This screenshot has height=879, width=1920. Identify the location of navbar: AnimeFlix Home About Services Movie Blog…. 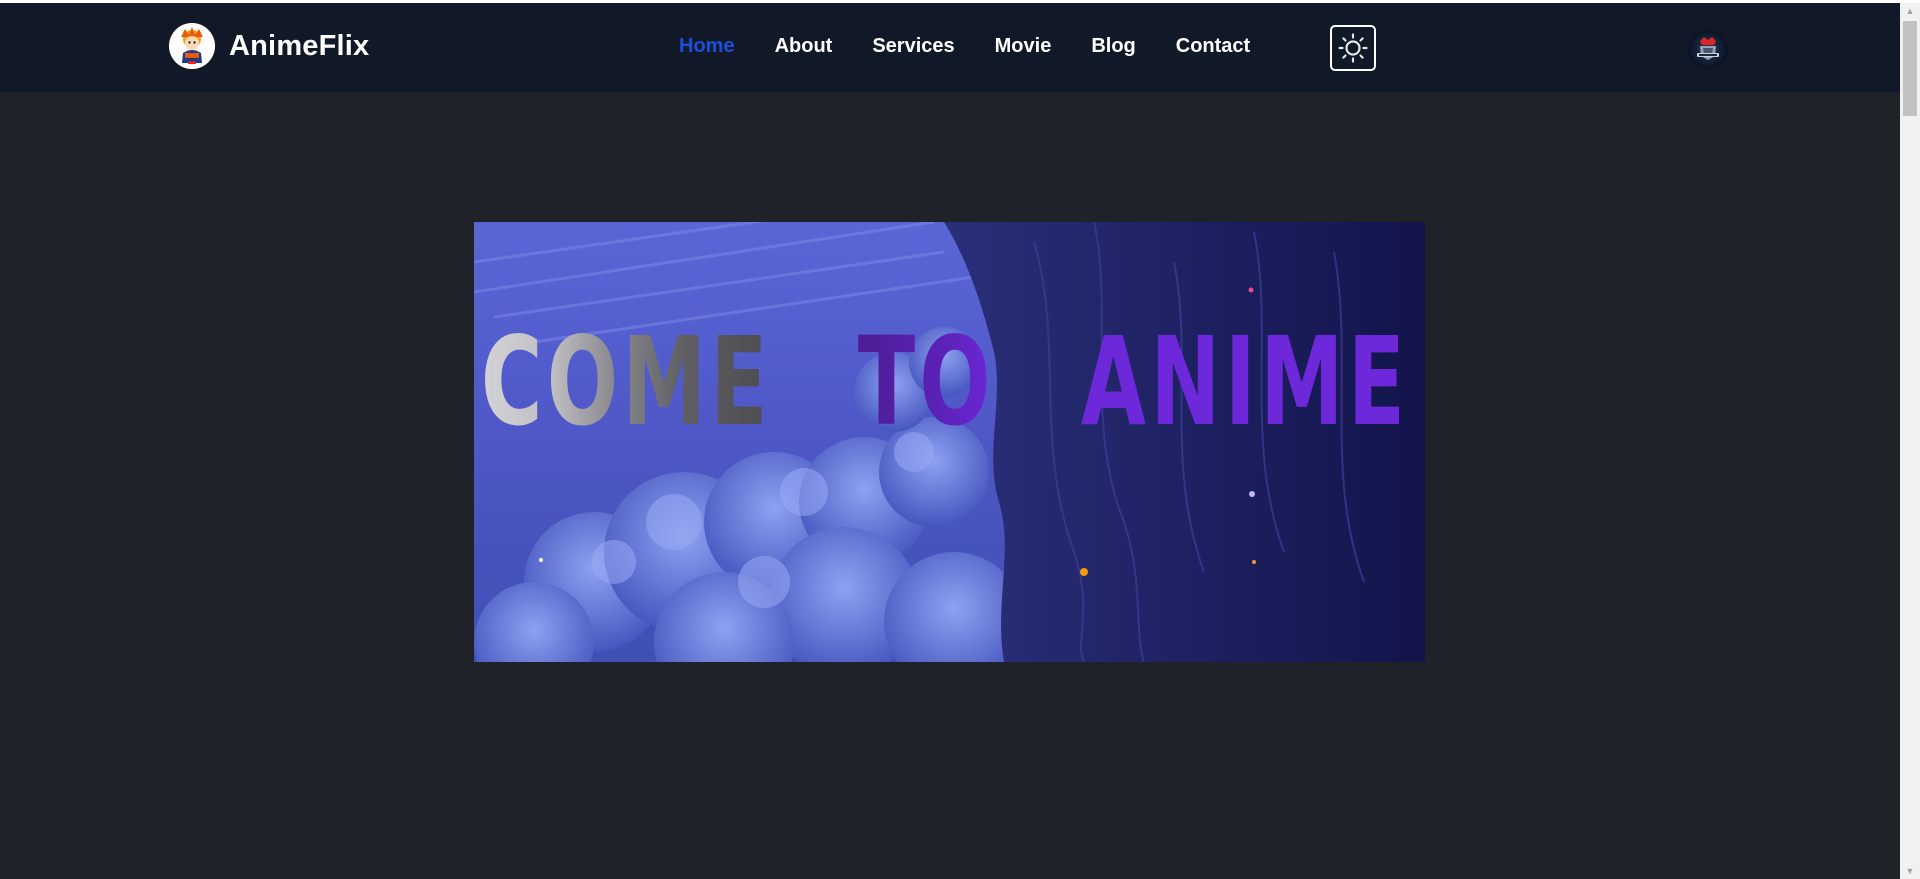
(950, 47).